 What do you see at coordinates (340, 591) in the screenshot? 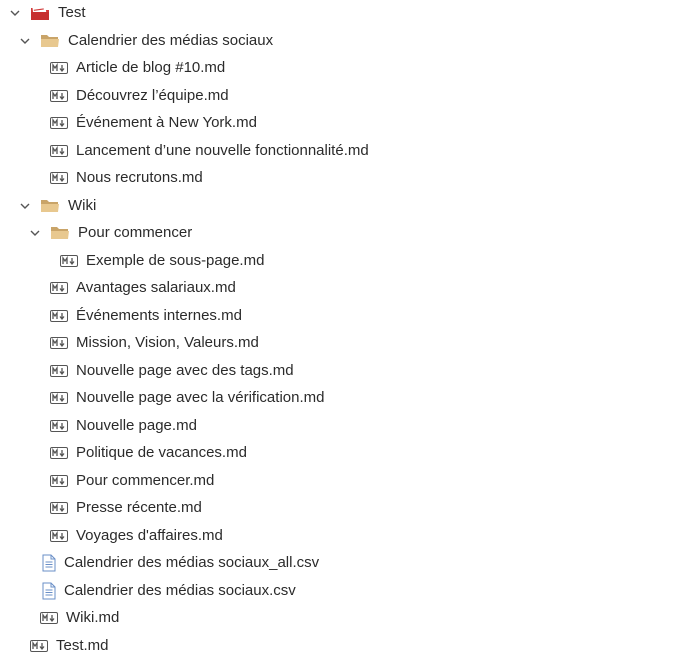
I see `tree-item-file: Calendrier des médias sociaux.csv` at bounding box center [340, 591].